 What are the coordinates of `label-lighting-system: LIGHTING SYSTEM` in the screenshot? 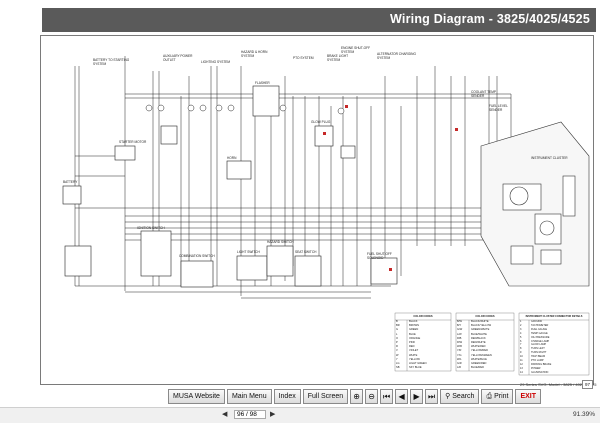 It's located at (216, 62).